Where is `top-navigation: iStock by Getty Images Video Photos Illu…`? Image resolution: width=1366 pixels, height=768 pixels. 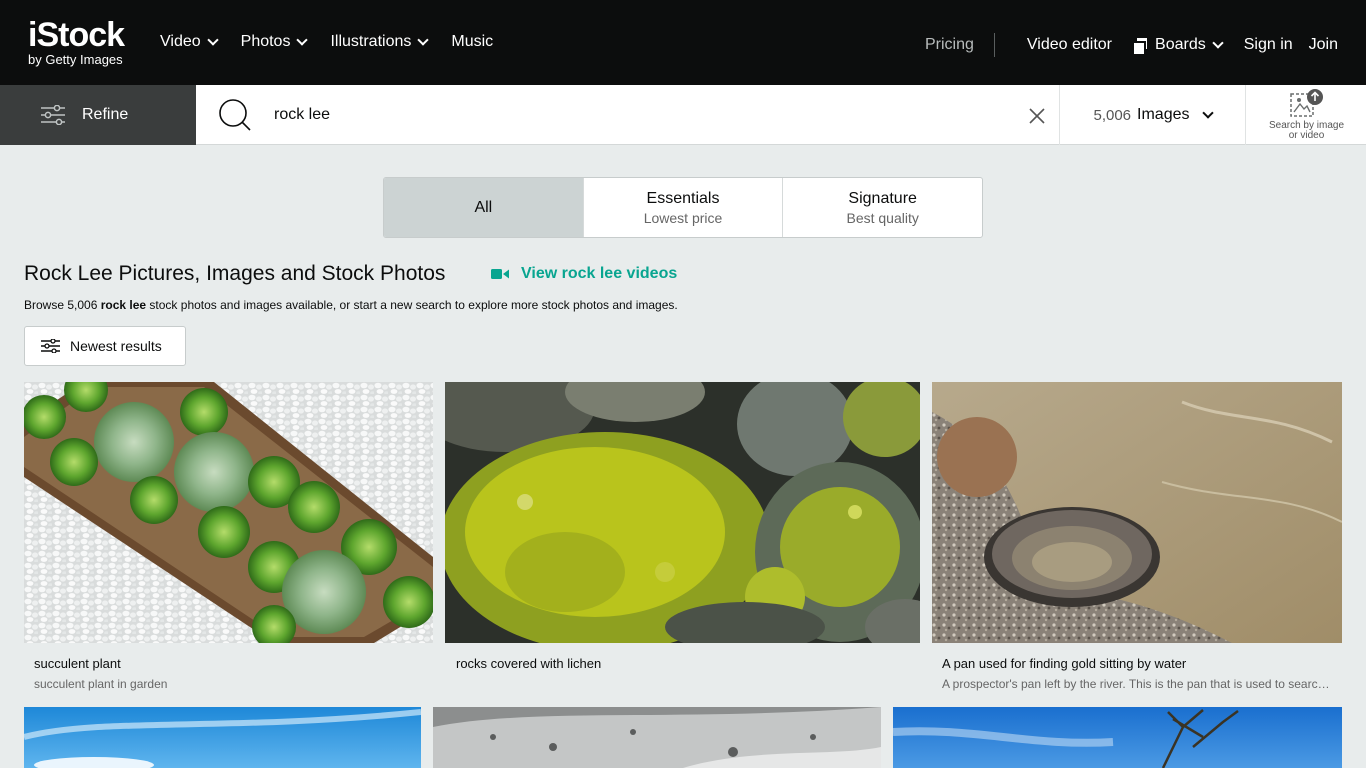
top-navigation: iStock by Getty Images Video Photos Illu… is located at coordinates (683, 42).